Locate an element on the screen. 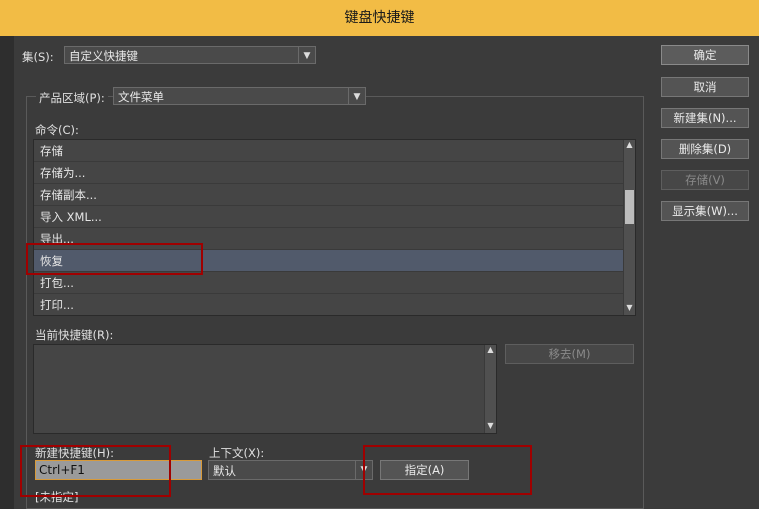 Image resolution: width=759 pixels, height=509 pixels. delete-set-button: 删除集(D) is located at coordinates (705, 149).